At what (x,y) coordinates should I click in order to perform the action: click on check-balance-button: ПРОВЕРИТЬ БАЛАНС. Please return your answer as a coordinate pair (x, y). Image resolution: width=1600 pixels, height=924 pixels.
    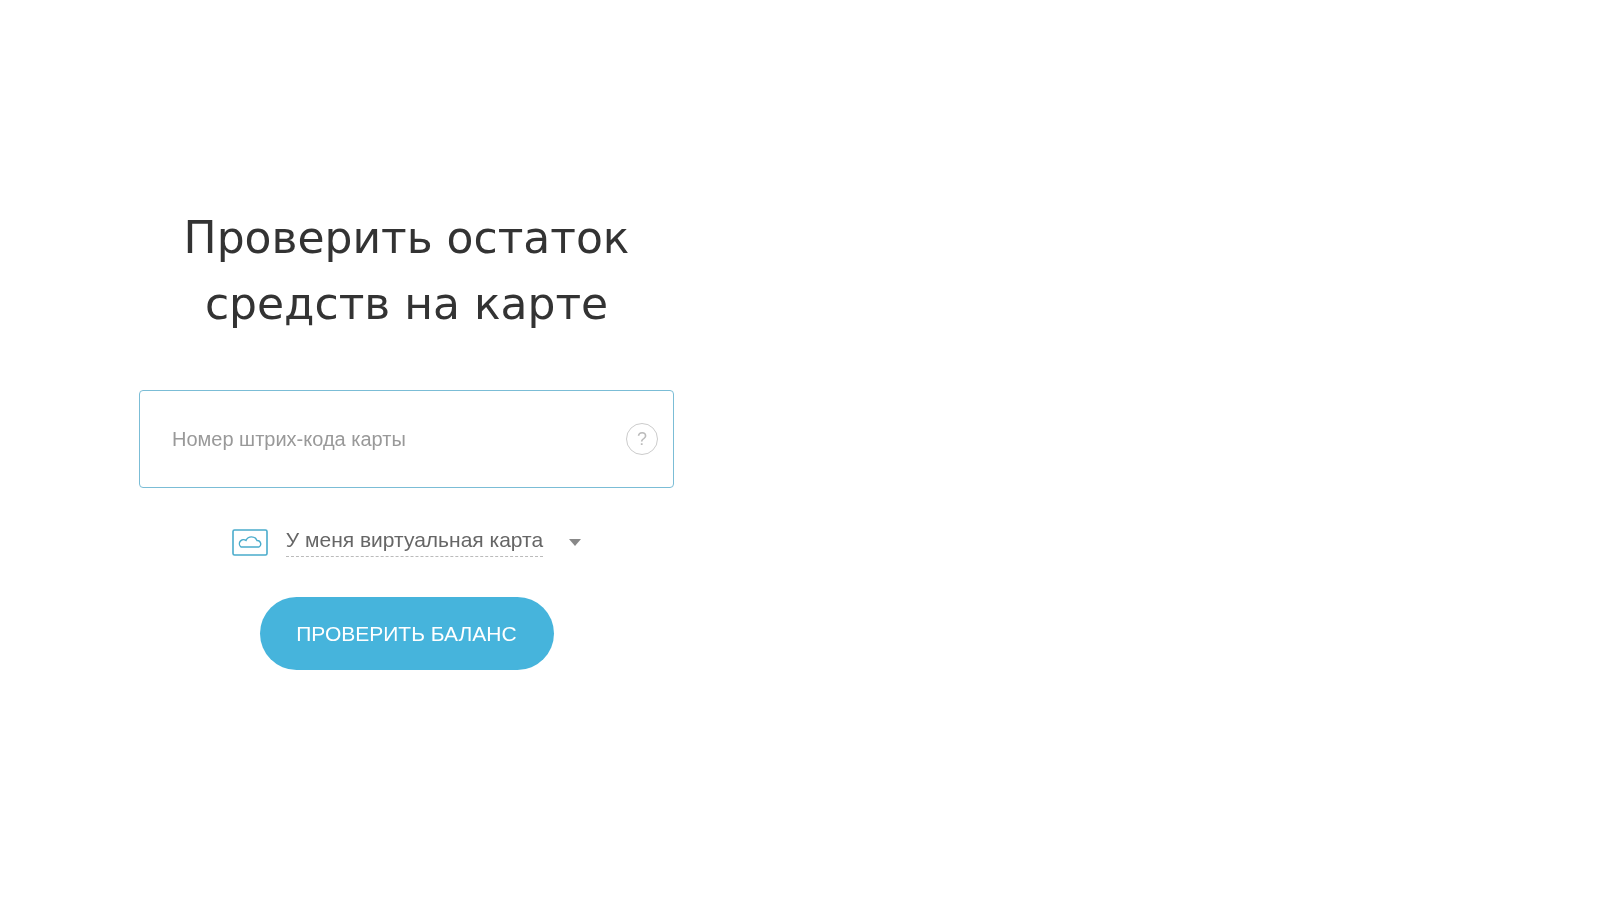
    Looking at the image, I should click on (406, 633).